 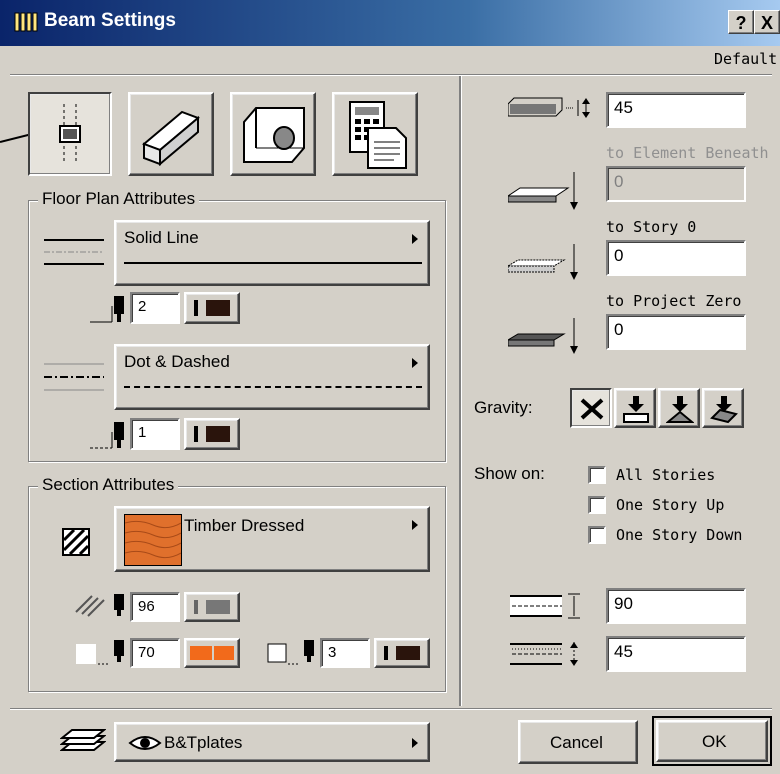 What do you see at coordinates (273, 387) in the screenshot?
I see `dashed-line-sample` at bounding box center [273, 387].